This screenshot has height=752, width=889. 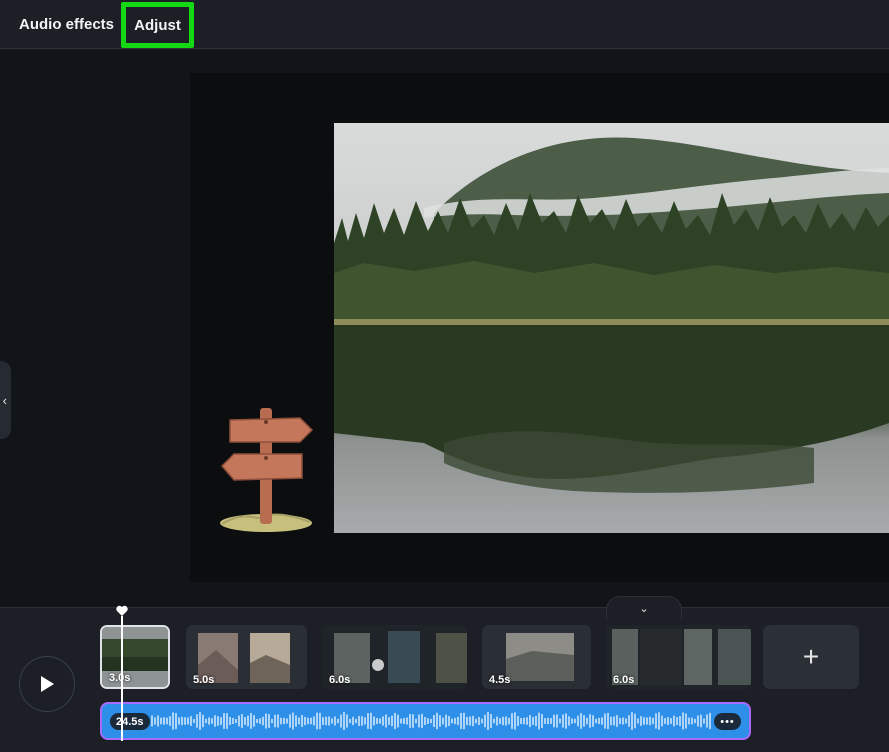 I want to click on add-clip-button: +, so click(x=811, y=657).